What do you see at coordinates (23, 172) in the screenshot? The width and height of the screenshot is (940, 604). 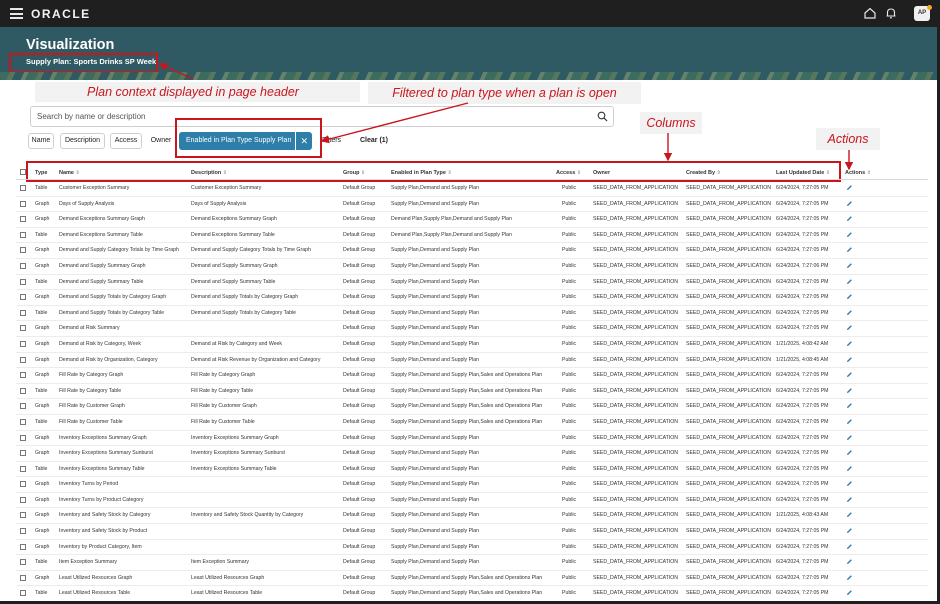 I see `select-all-checkbox` at bounding box center [23, 172].